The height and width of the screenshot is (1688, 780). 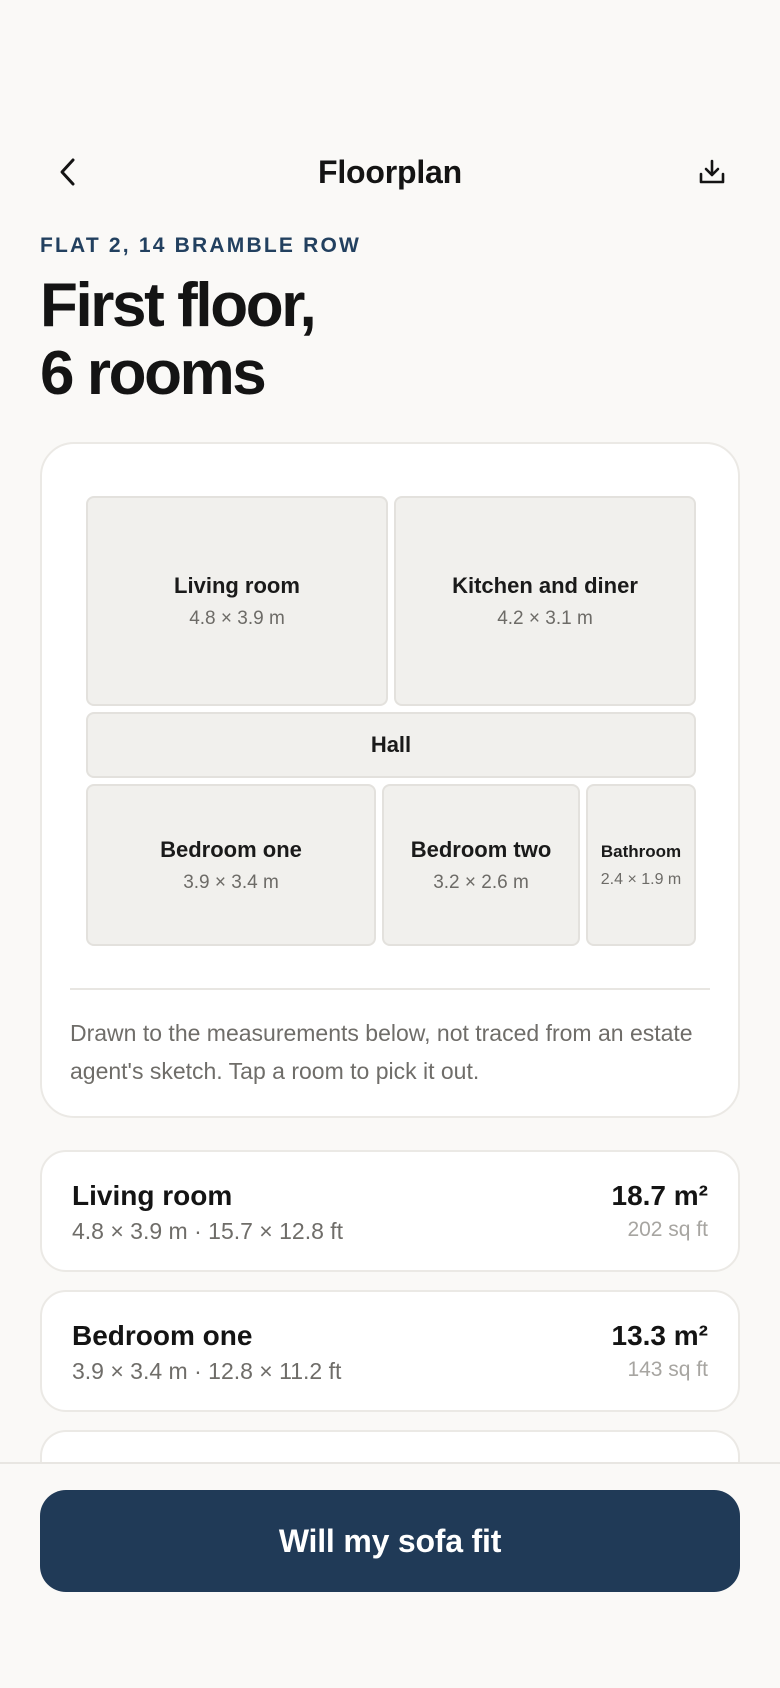 What do you see at coordinates (390, 1541) in the screenshot?
I see `sofa-fit-button: Will my sofa fit` at bounding box center [390, 1541].